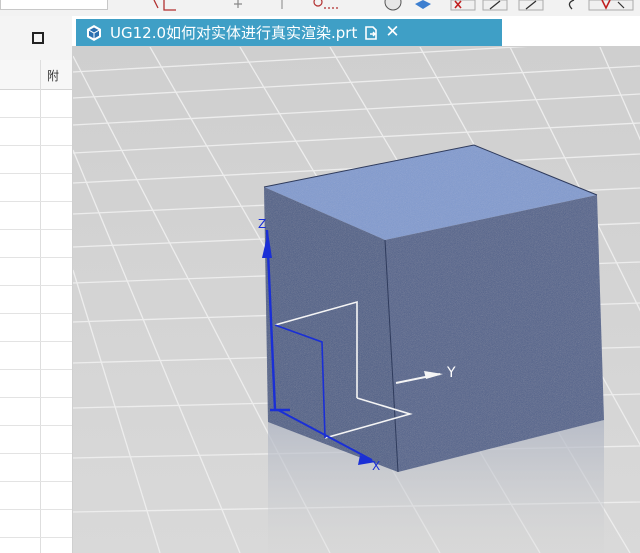 Image resolution: width=640 pixels, height=553 pixels. Describe the element at coordinates (94, 32) in the screenshot. I see `part-file-icon` at that location.